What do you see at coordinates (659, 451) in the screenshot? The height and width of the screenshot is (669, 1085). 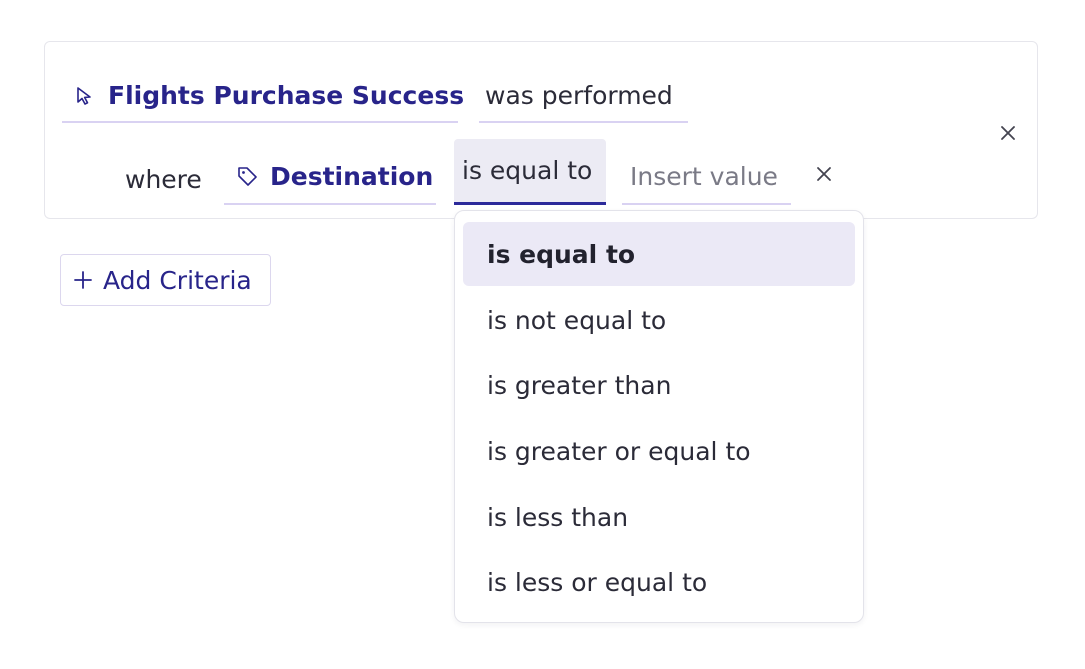 I see `operator-option-greater-or-equal: is greater or equal to` at bounding box center [659, 451].